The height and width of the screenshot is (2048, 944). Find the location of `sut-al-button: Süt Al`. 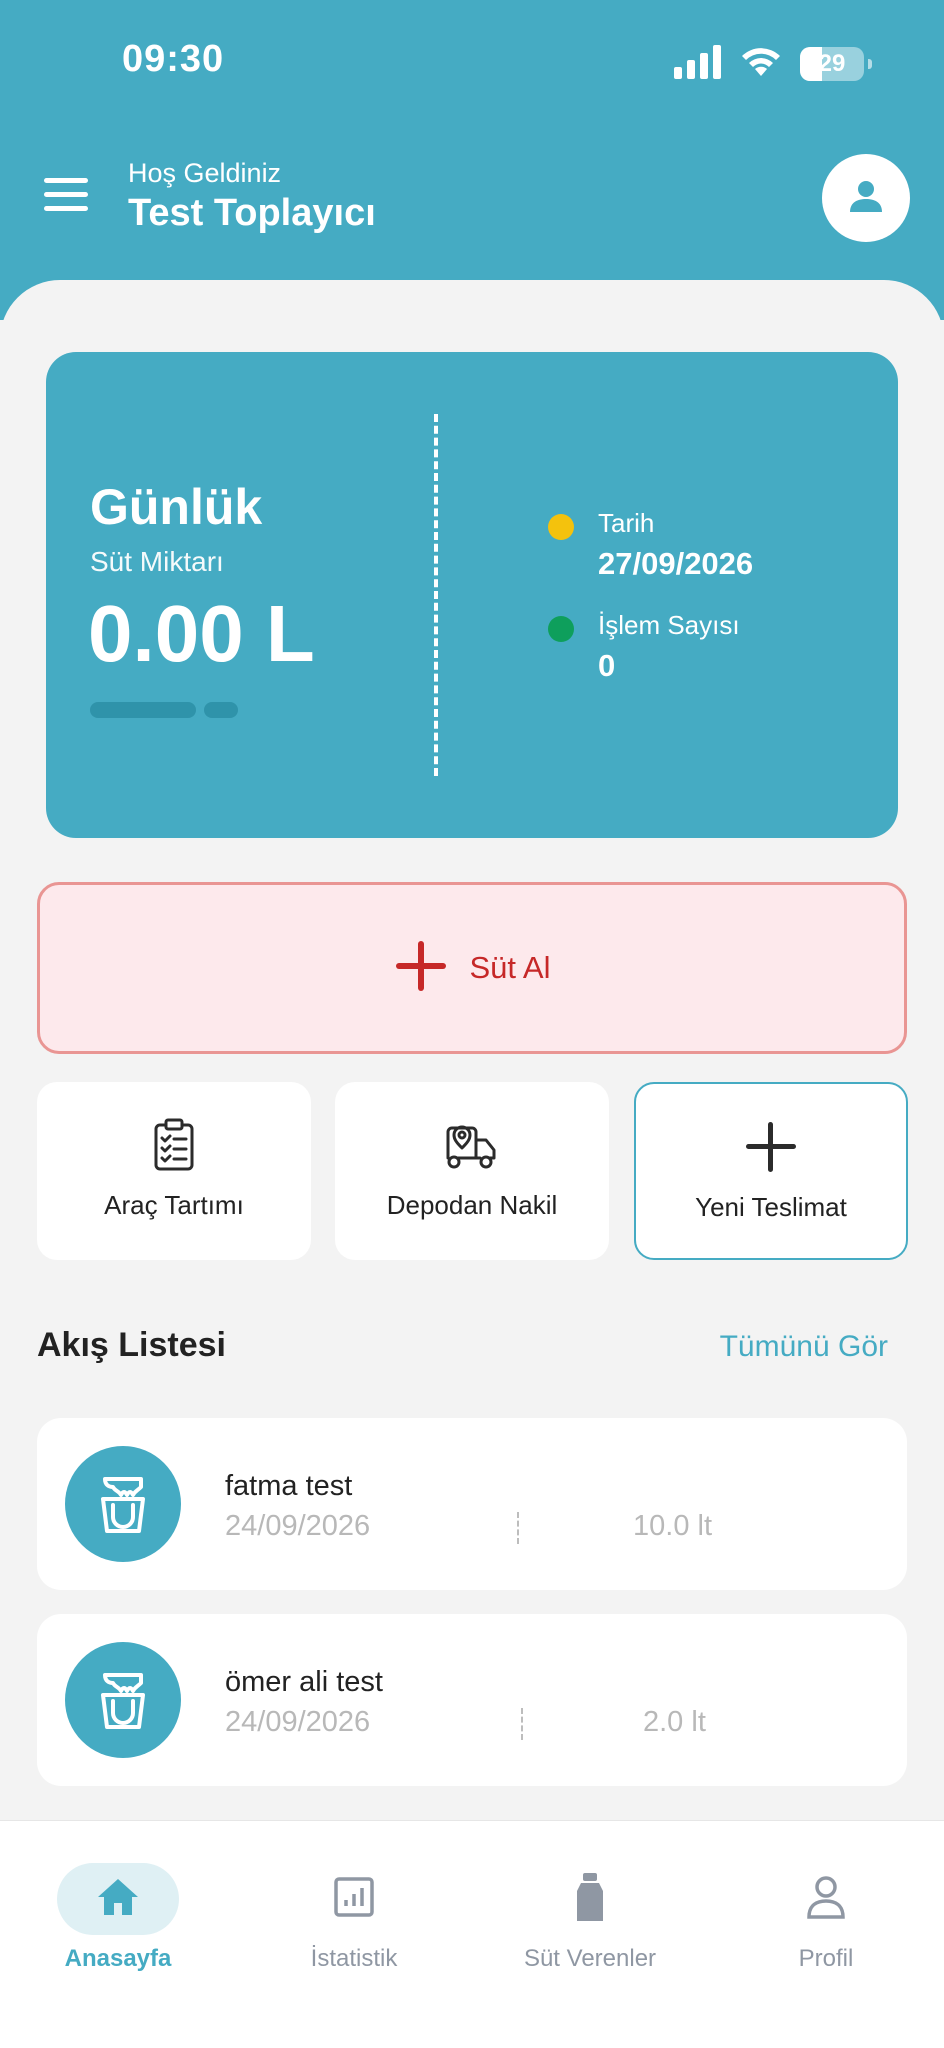

sut-al-button: Süt Al is located at coordinates (472, 968).